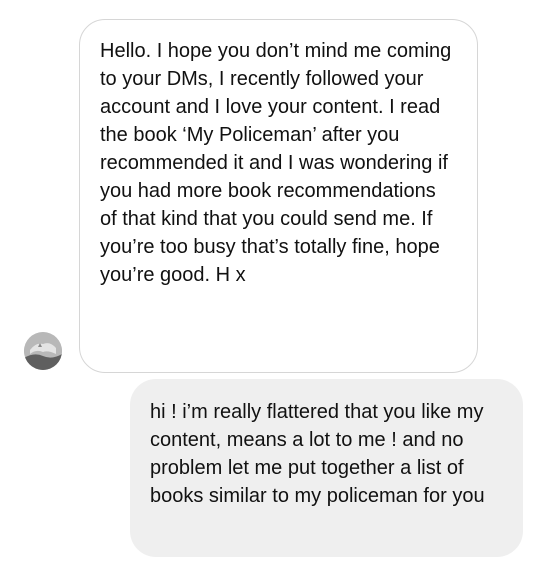 The height and width of the screenshot is (567, 540). I want to click on sender-avatar, so click(43, 351).